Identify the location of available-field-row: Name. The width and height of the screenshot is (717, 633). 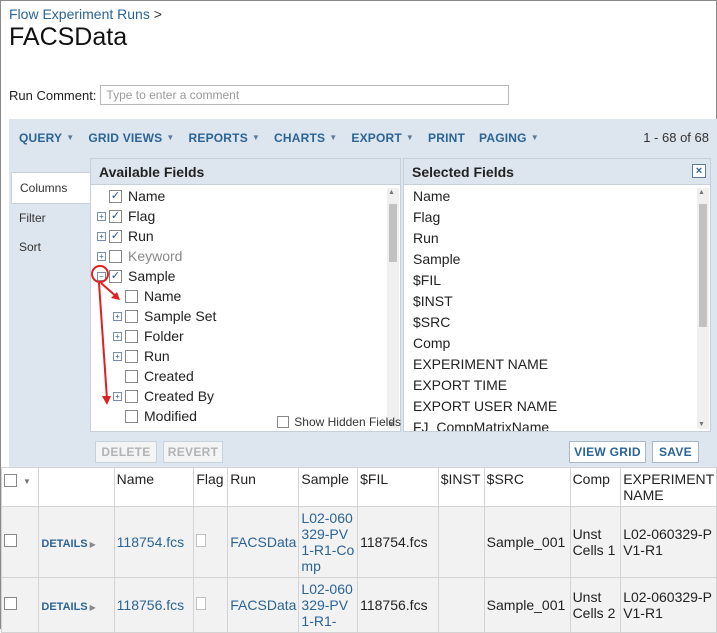
(238, 296).